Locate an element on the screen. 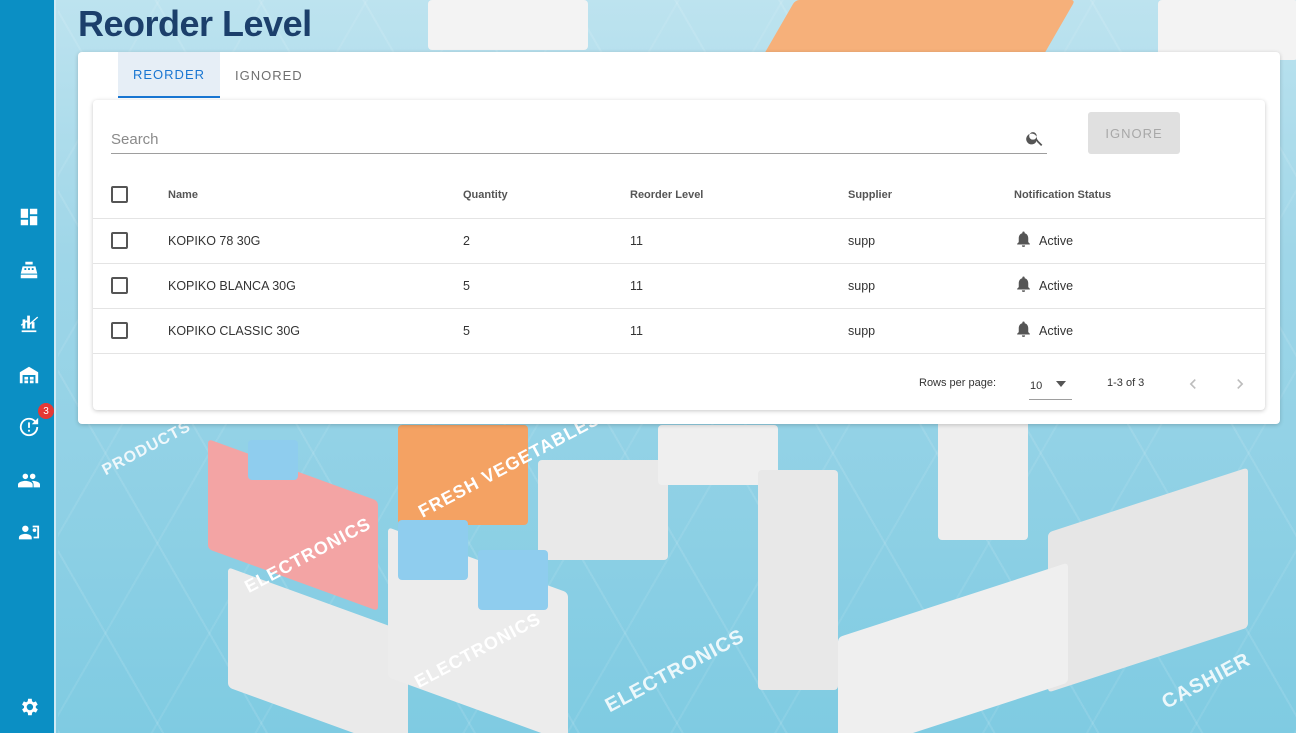  cell-name: KOPIKO 78 30G is located at coordinates (315, 241).